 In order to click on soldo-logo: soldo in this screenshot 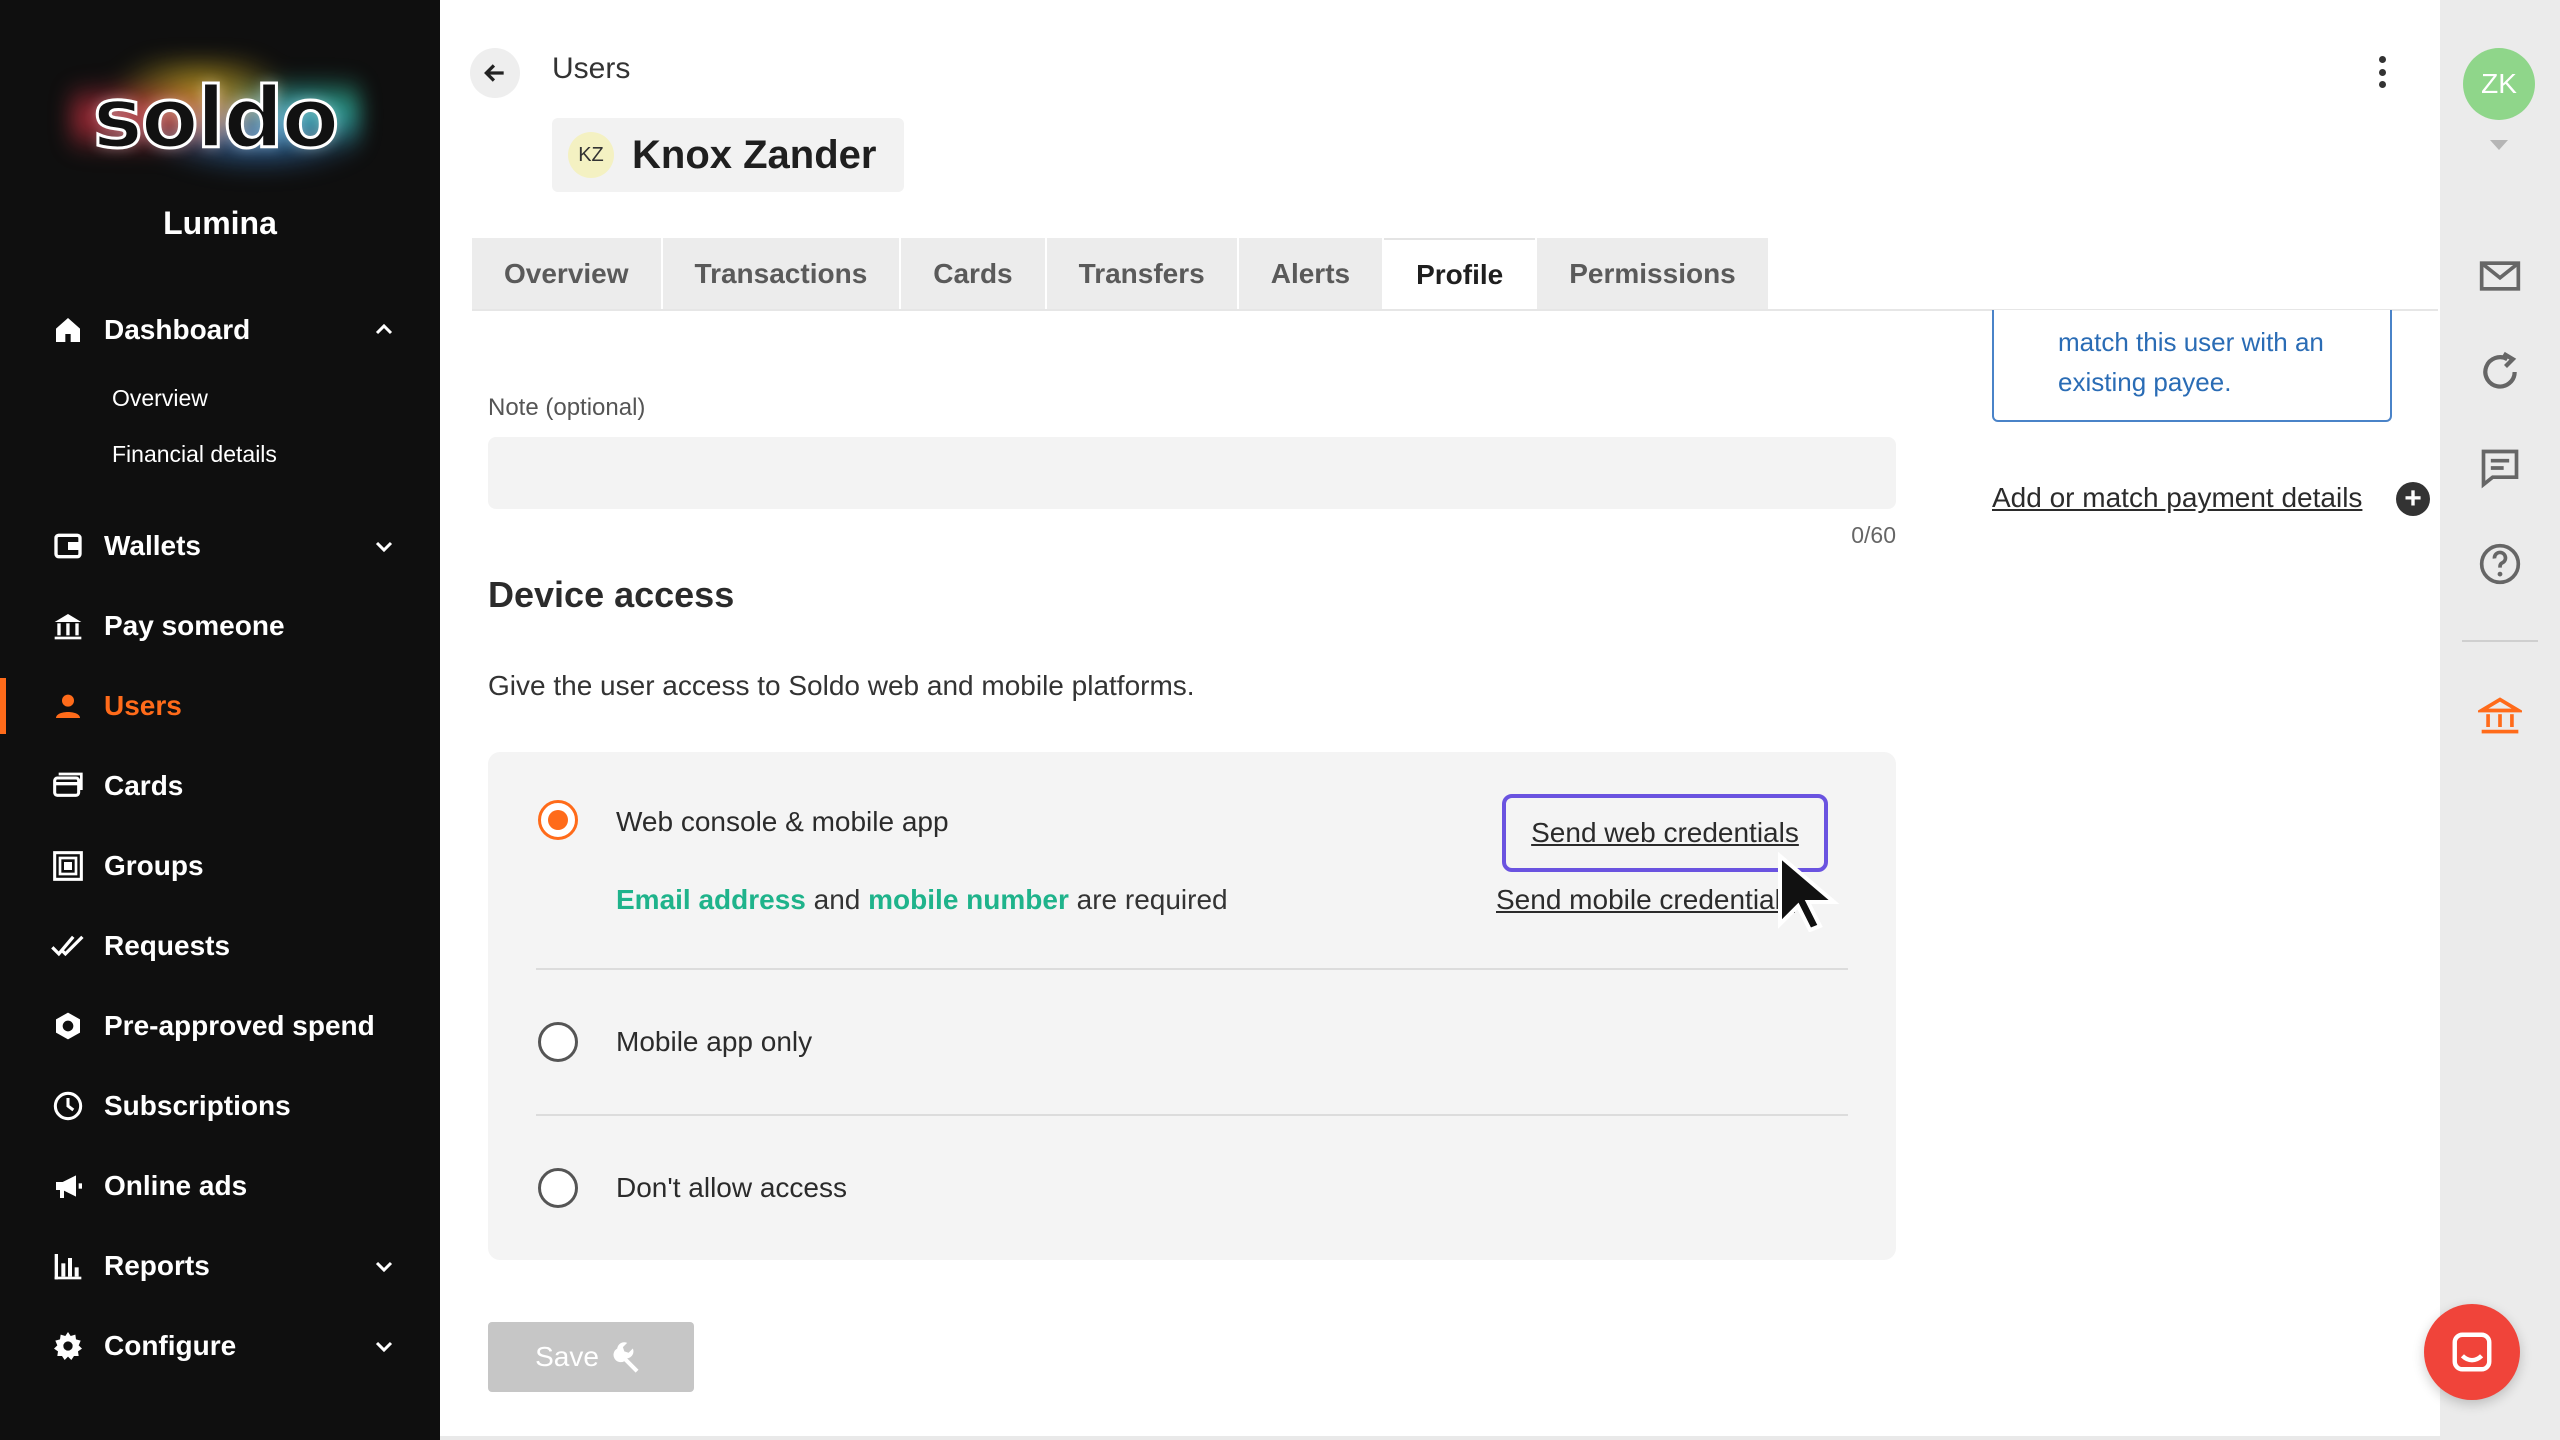, I will do `click(215, 118)`.